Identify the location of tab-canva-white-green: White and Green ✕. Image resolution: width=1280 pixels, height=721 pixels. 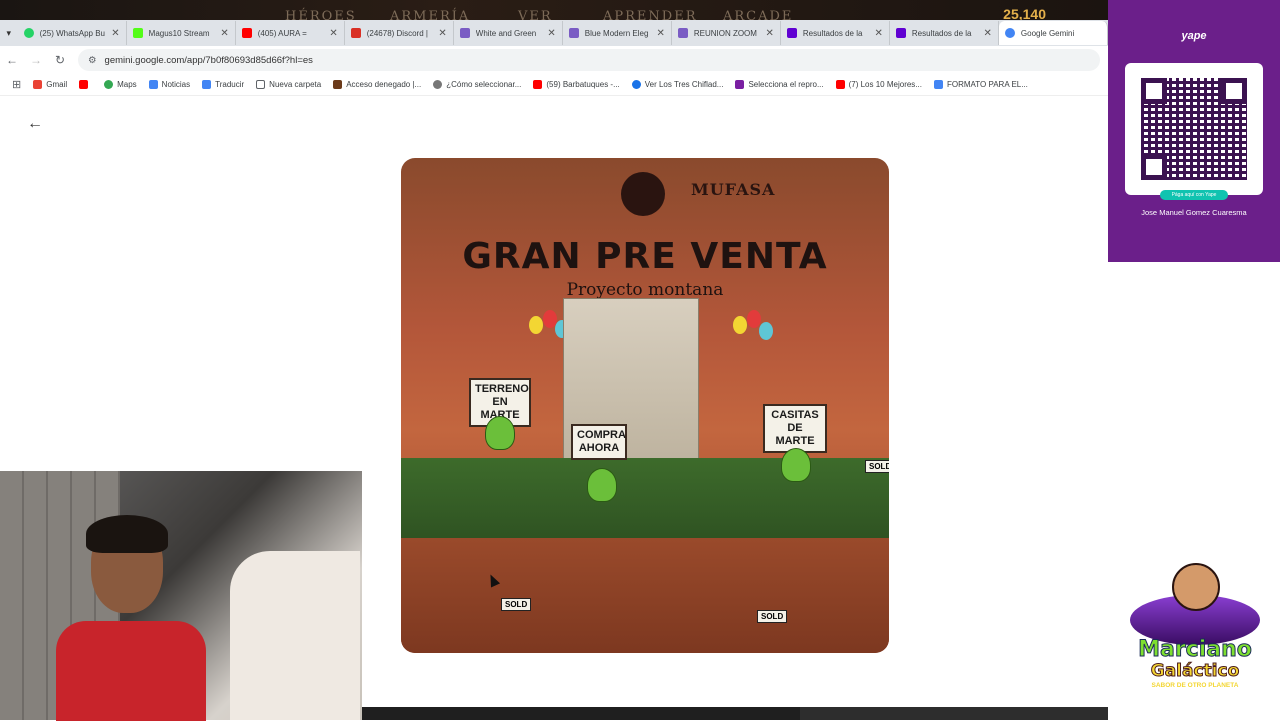
(508, 33).